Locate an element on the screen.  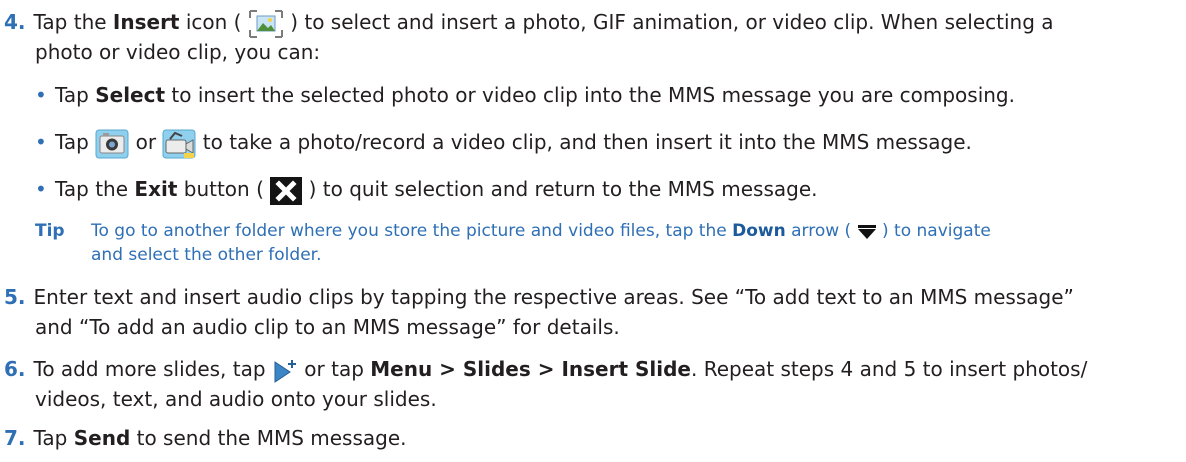
insert-slide-icon is located at coordinates (285, 371).